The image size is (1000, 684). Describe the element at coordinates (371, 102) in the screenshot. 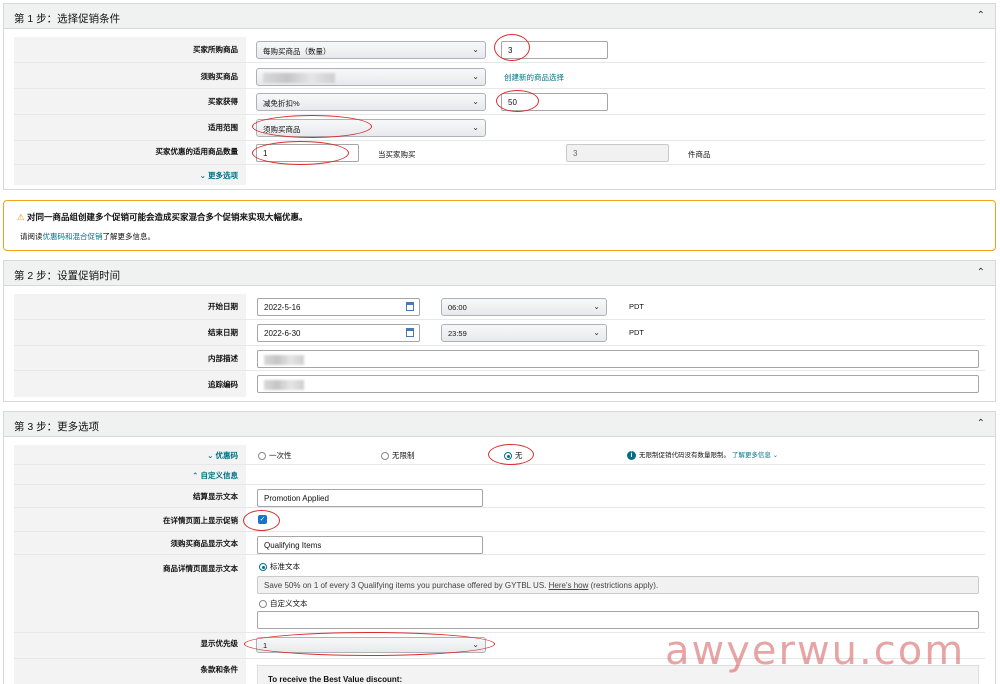

I see `buyer-gets-select: 减免折扣% ⌄` at that location.